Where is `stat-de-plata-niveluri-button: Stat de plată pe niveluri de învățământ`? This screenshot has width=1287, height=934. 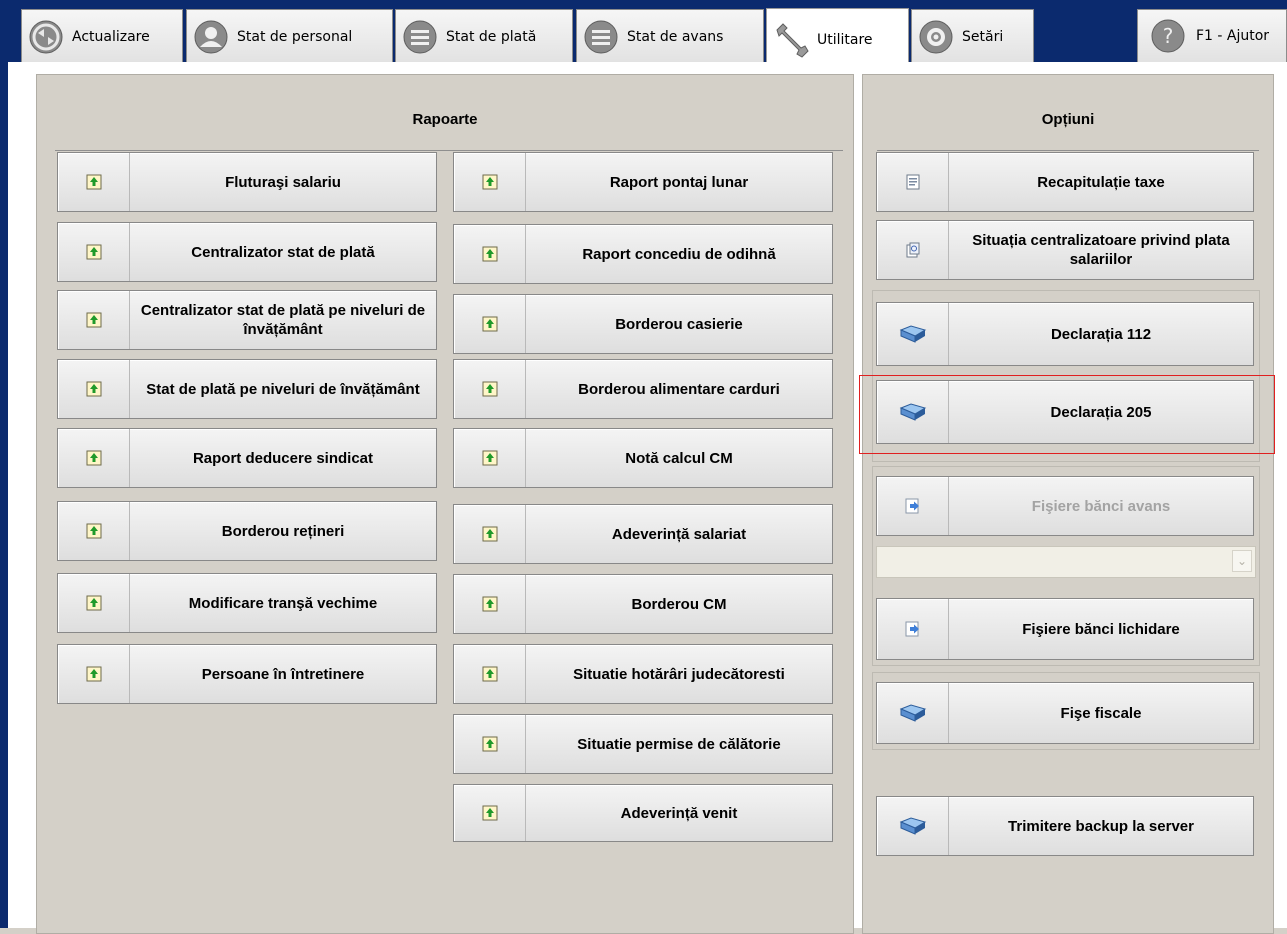 stat-de-plata-niveluri-button: Stat de plată pe niveluri de învățământ is located at coordinates (247, 389).